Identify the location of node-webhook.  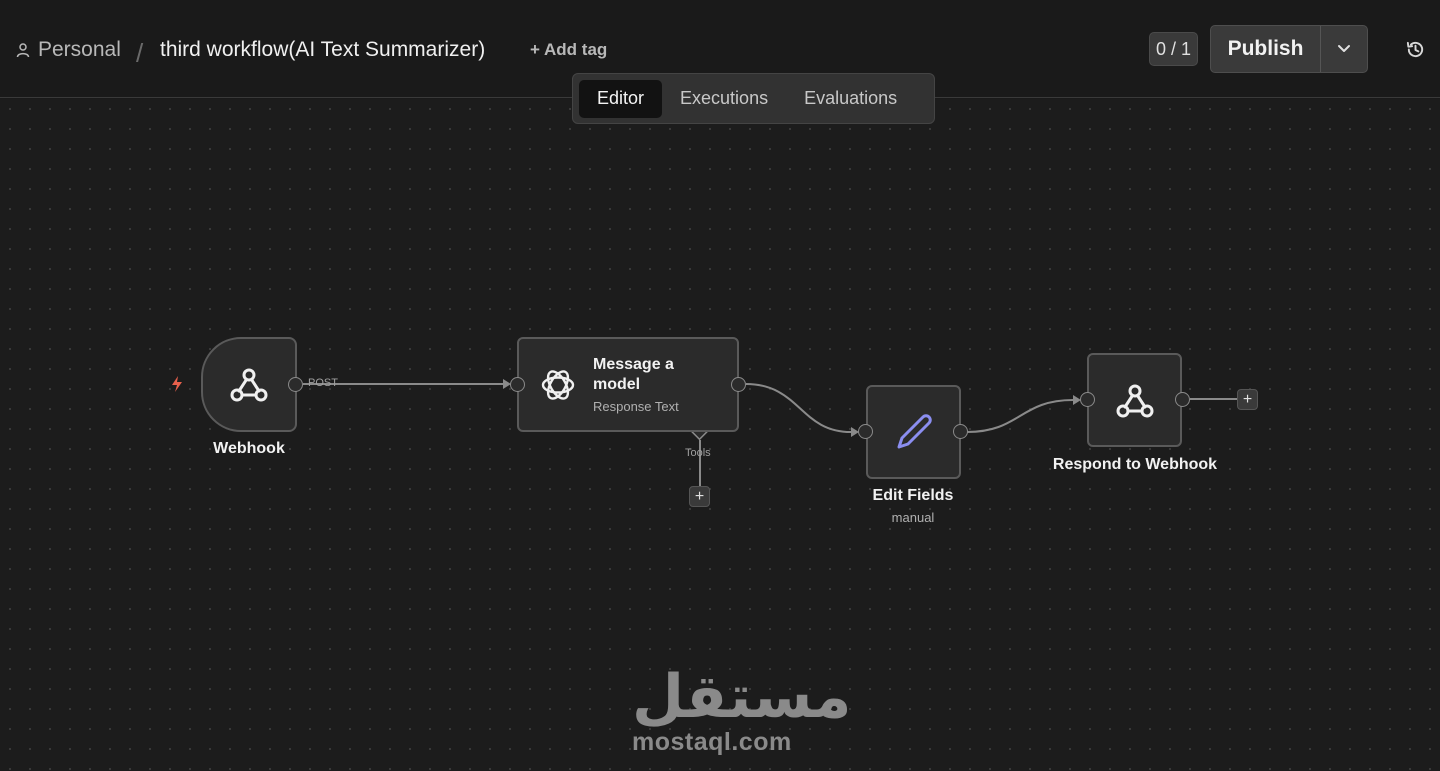
(249, 384).